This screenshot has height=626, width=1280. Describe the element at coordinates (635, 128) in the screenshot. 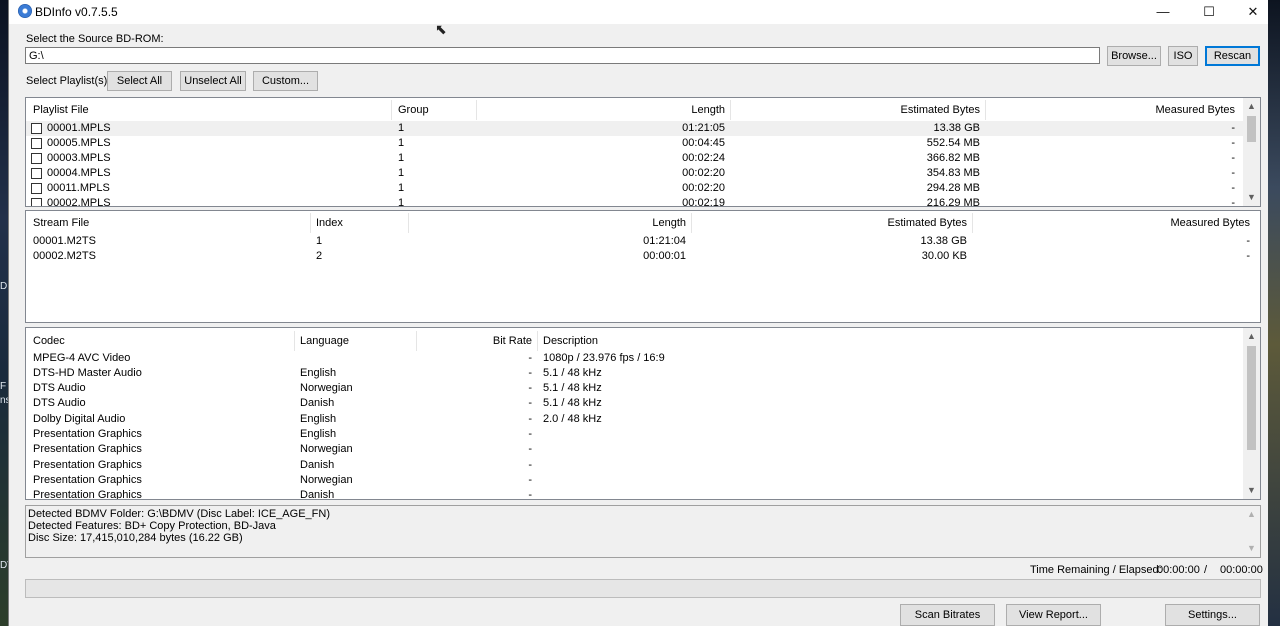

I see `playlist-row: 00001.MPLS 1 01:21:05 13.38 GB -` at that location.